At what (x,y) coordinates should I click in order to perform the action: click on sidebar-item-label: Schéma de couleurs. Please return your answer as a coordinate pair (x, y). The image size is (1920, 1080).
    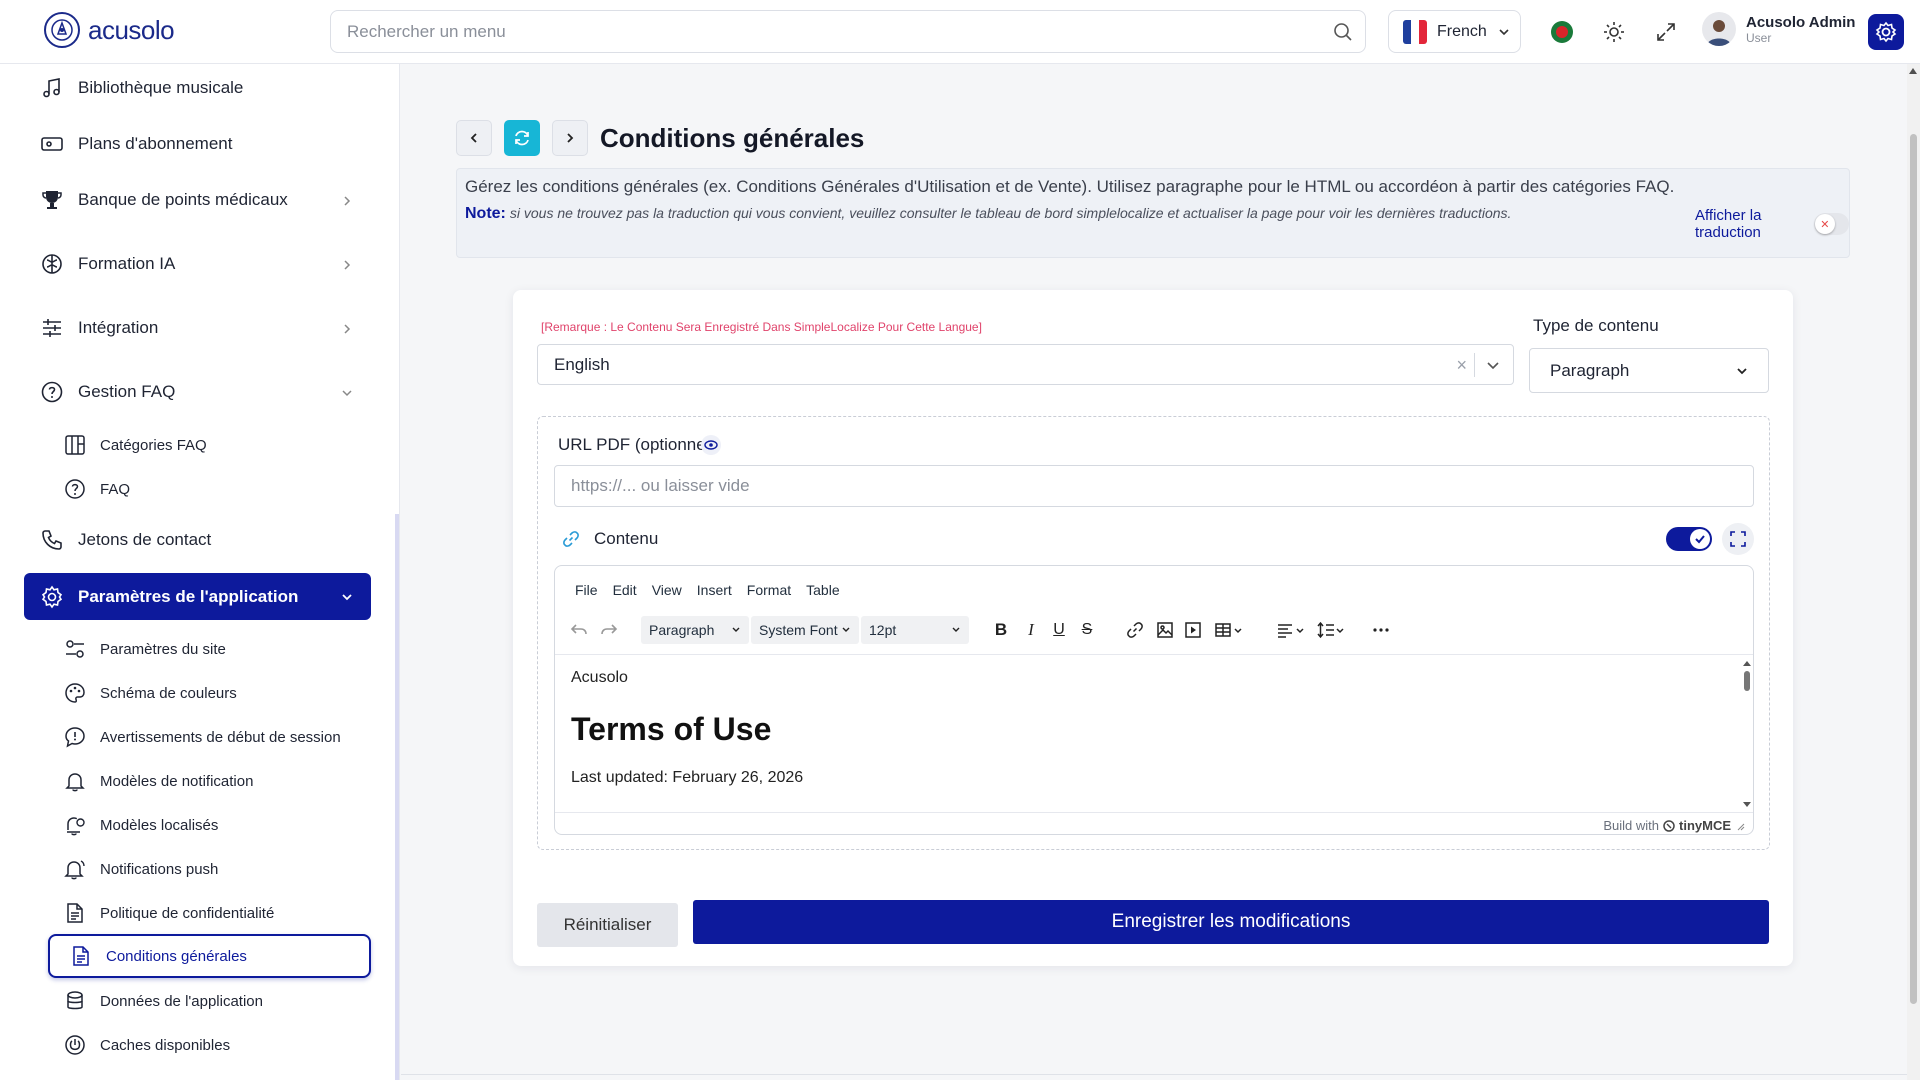
    Looking at the image, I should click on (168, 693).